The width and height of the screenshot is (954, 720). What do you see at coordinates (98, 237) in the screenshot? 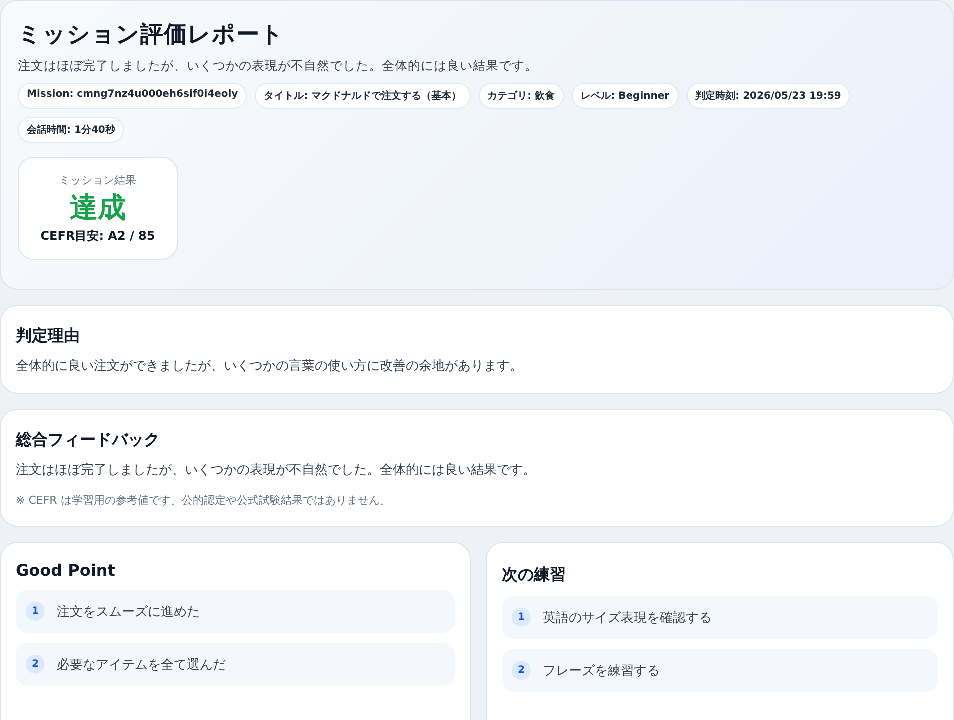
I see `cefr-score: CEFR目安: A2 / 85` at bounding box center [98, 237].